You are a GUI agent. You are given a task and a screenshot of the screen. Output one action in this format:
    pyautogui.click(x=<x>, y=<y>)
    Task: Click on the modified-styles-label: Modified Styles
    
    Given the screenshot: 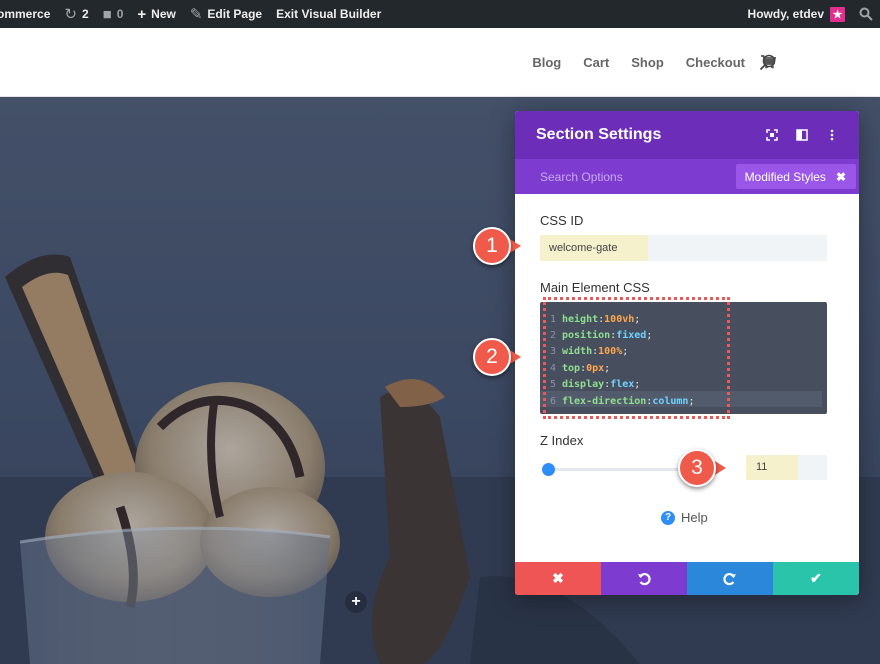 What is the action you would take?
    pyautogui.click(x=785, y=176)
    